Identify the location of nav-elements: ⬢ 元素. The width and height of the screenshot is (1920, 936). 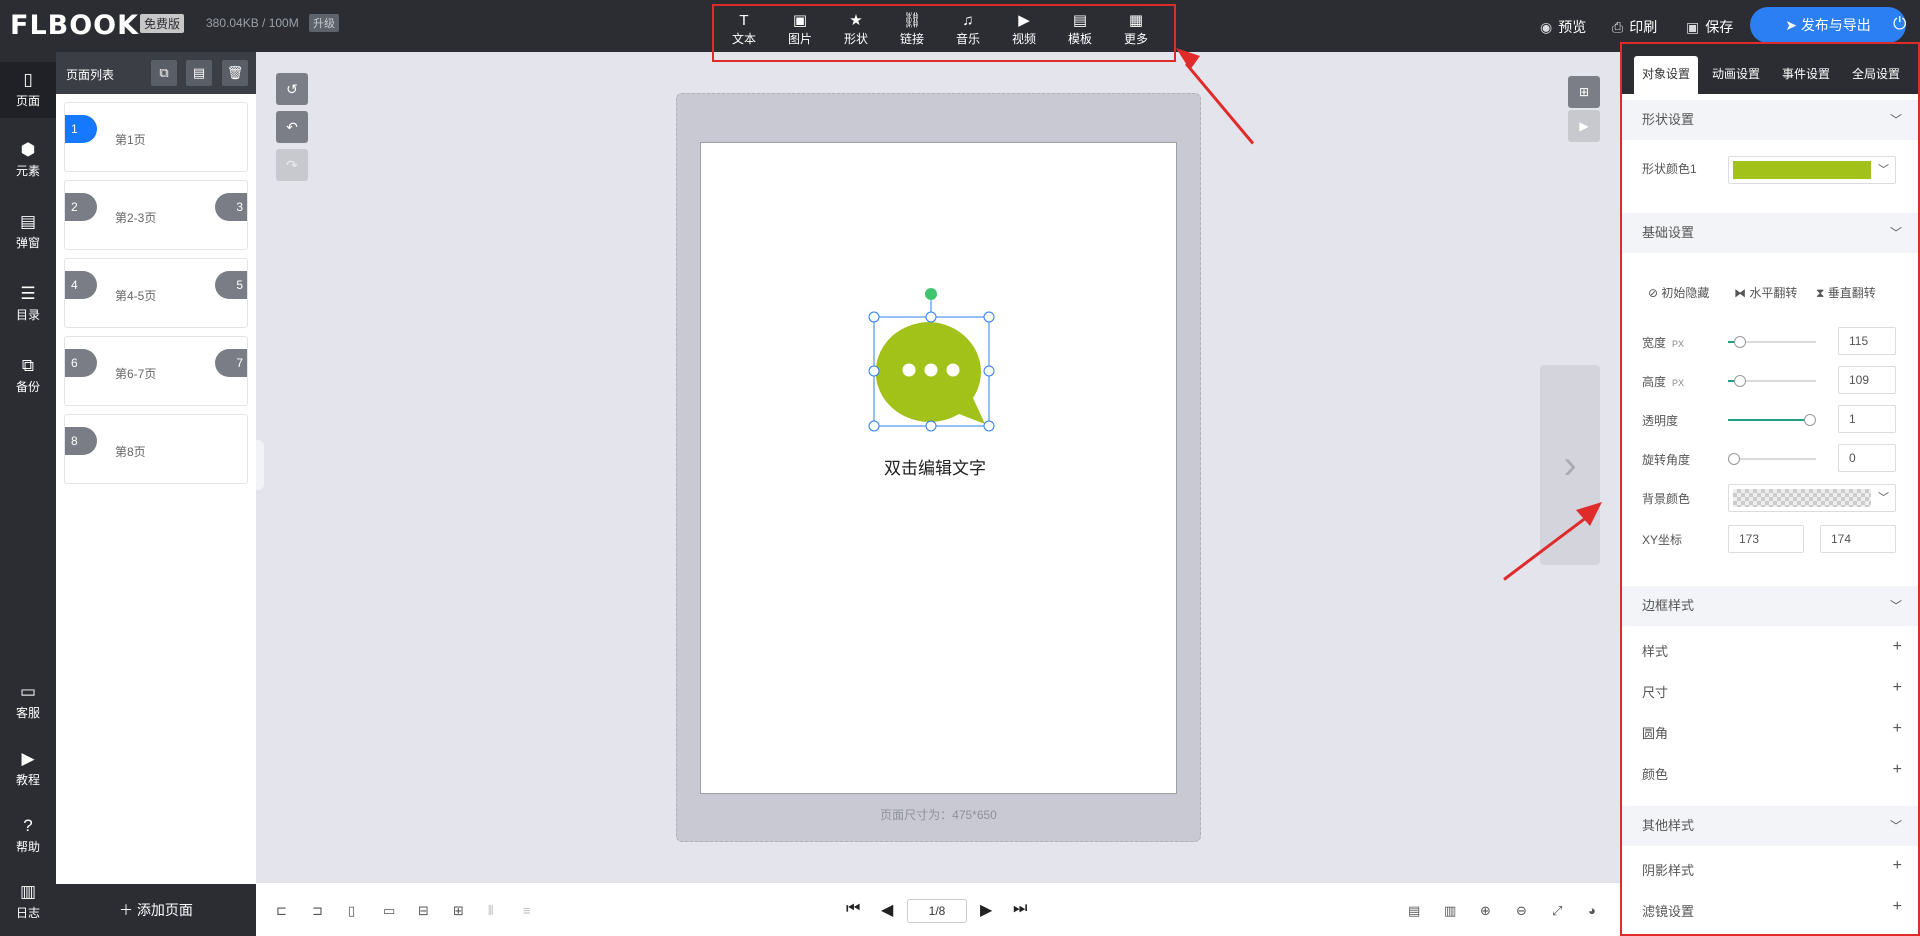
(28, 159).